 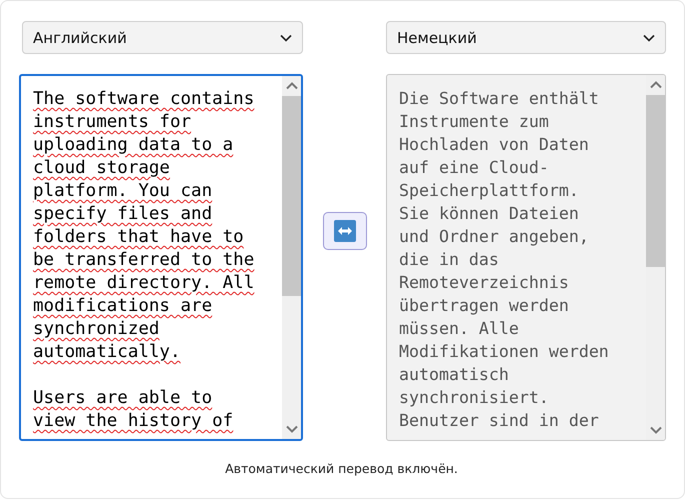 What do you see at coordinates (341, 468) in the screenshot?
I see `status-text: Автоматический перевод включён.` at bounding box center [341, 468].